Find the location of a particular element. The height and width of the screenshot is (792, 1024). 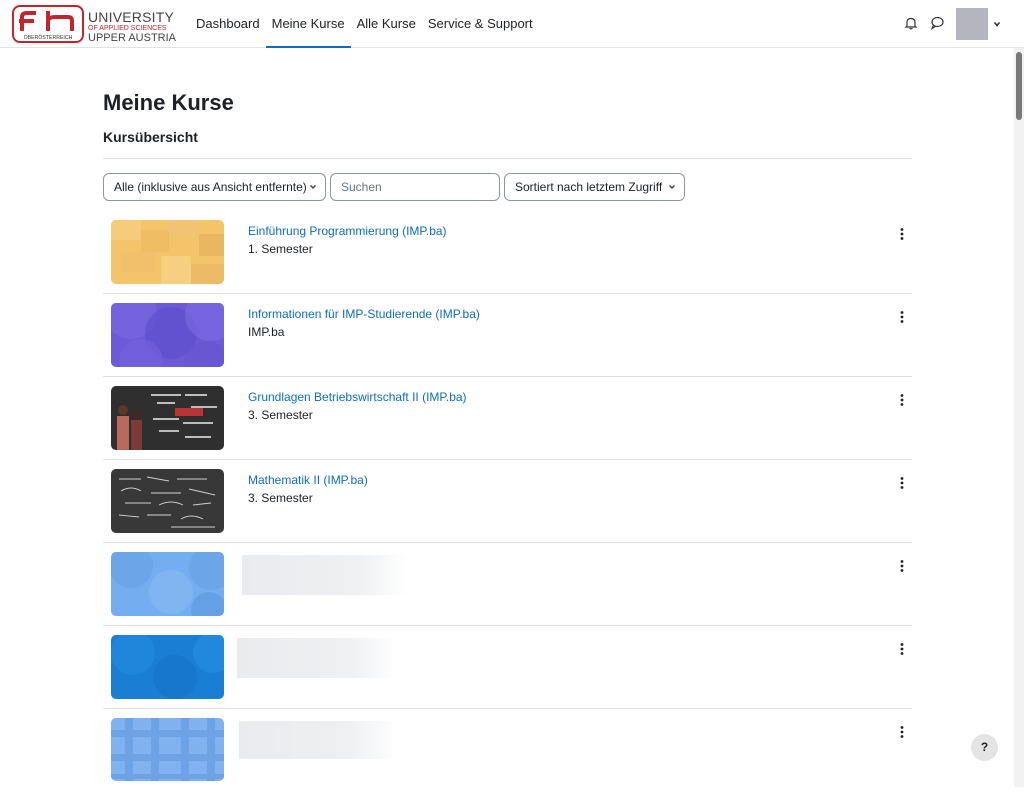

page-scrollbar is located at coordinates (1019, 417).